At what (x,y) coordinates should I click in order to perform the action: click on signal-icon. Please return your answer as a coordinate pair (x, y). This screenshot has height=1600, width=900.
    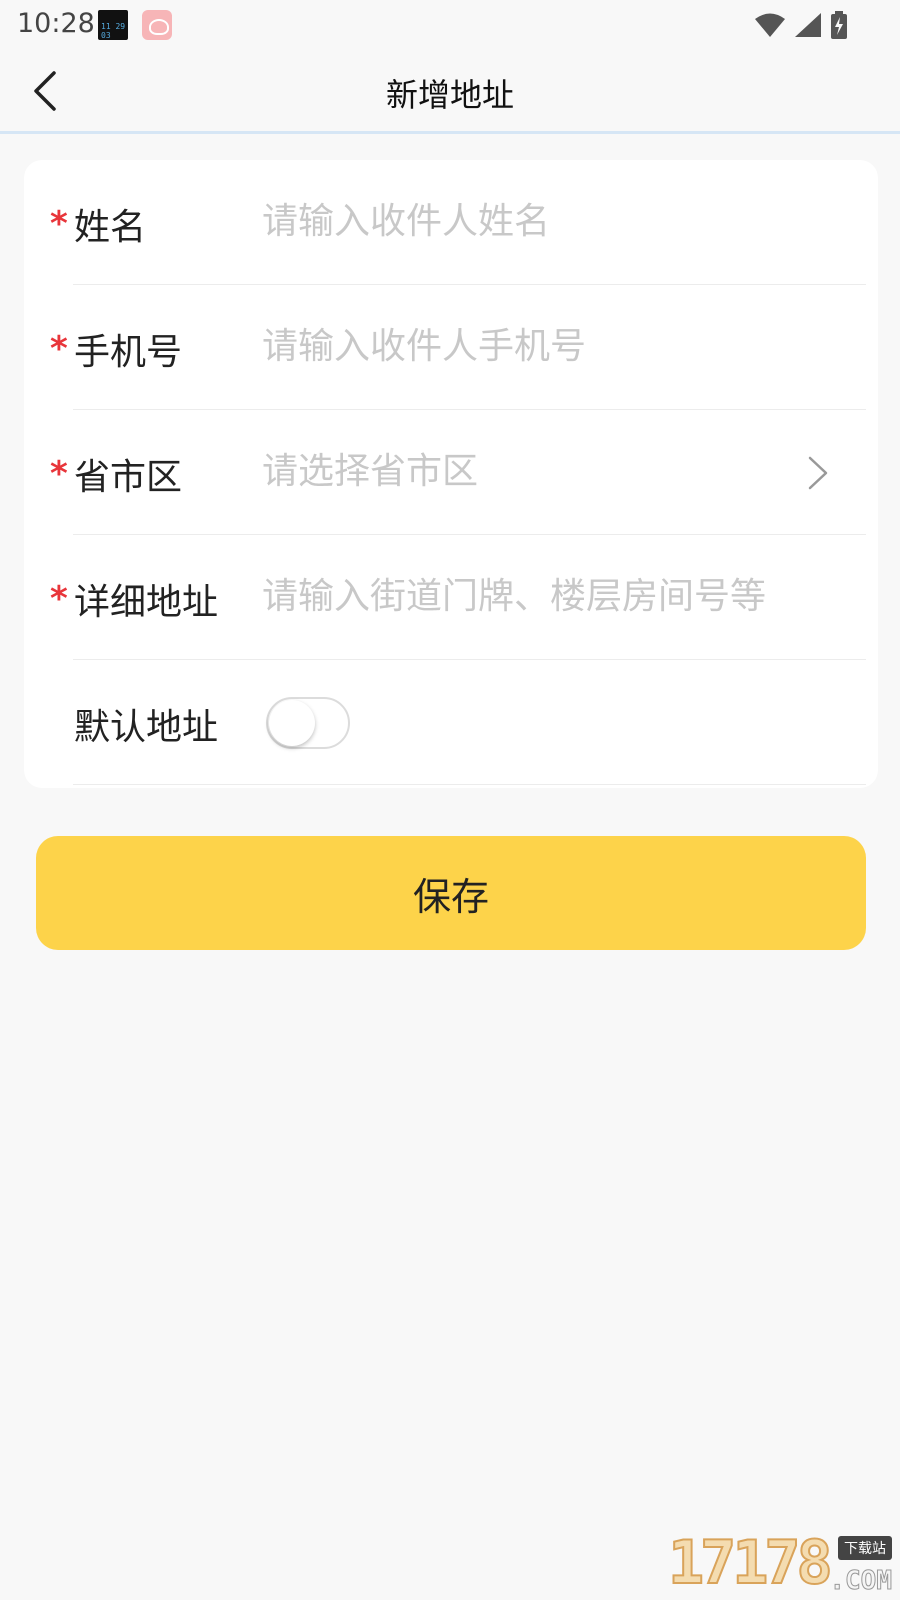
    Looking at the image, I should click on (808, 25).